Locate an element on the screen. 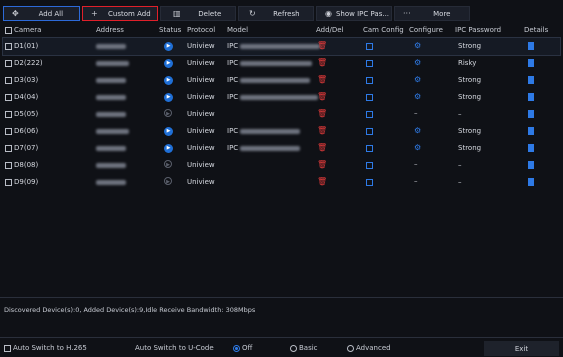 The width and height of the screenshot is (563, 357). table-row: D7(07) ▶ Uniview IPC 🗑 ⚙ Strong is located at coordinates (281, 148).